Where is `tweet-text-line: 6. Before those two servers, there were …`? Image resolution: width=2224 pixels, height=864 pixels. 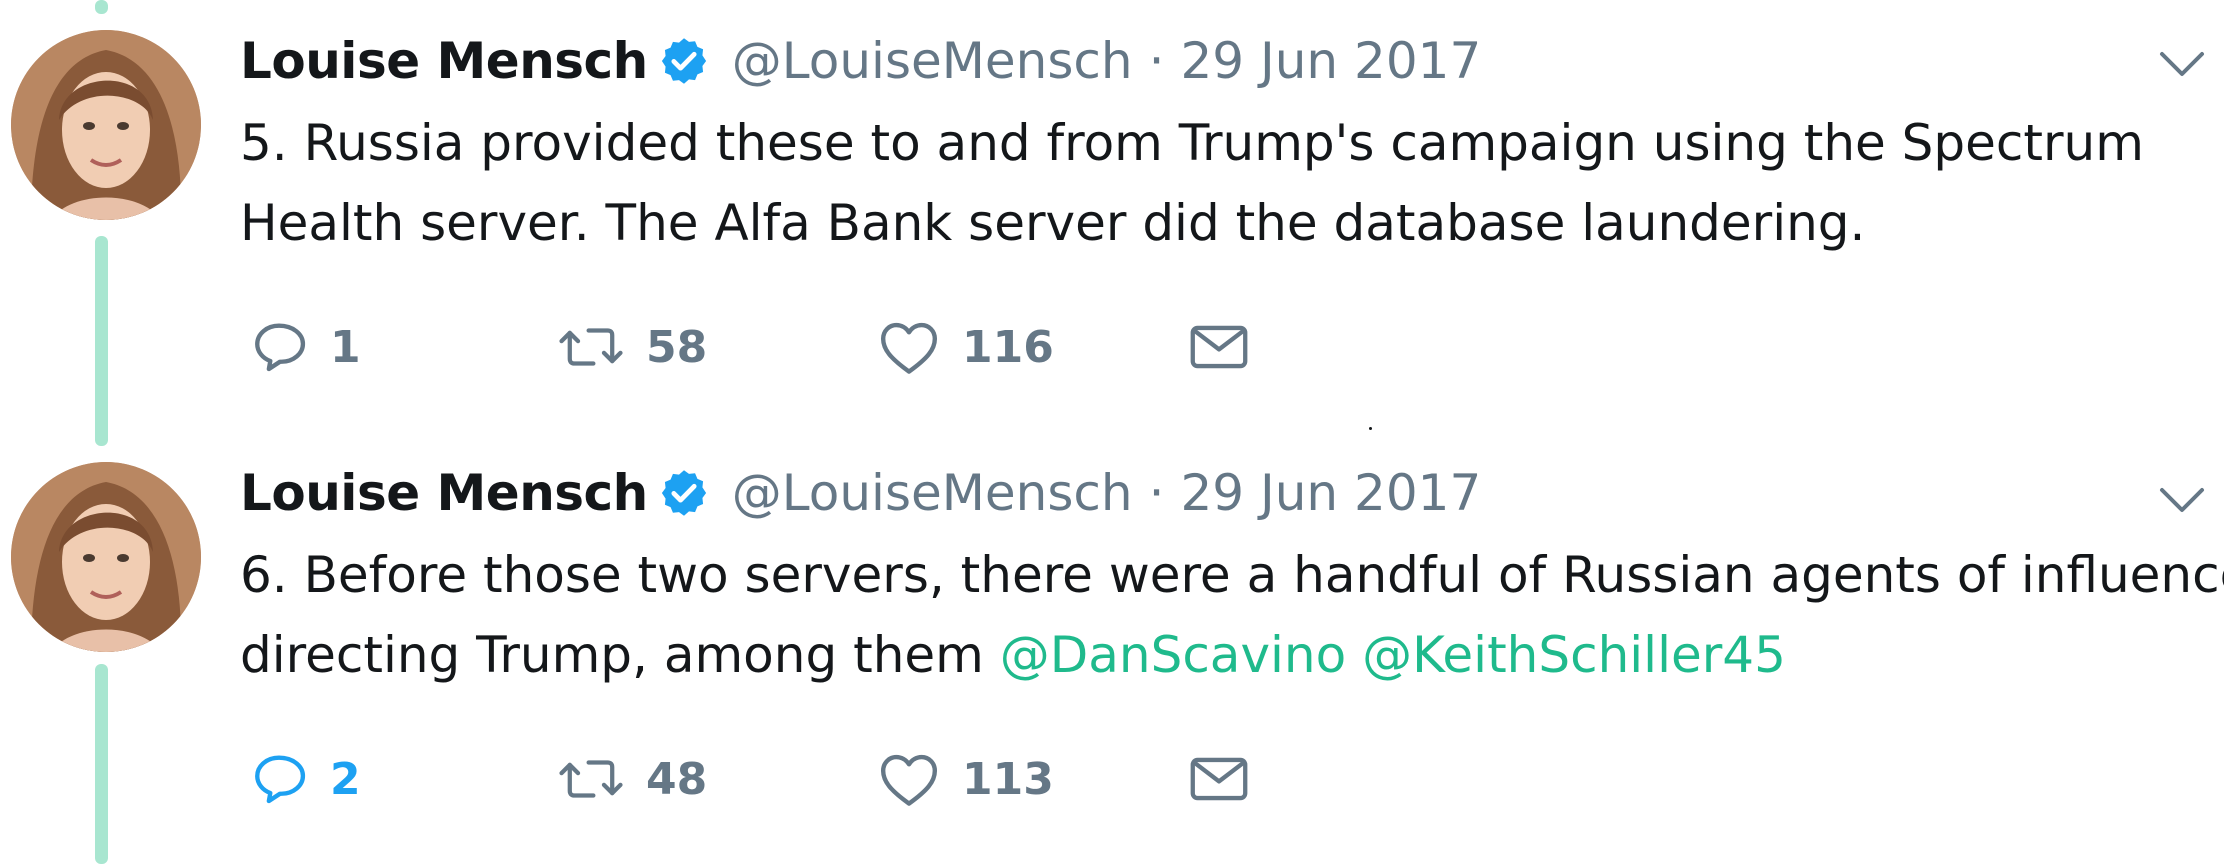
tweet-text-line: 6. Before those two servers, there were … is located at coordinates (1232, 575).